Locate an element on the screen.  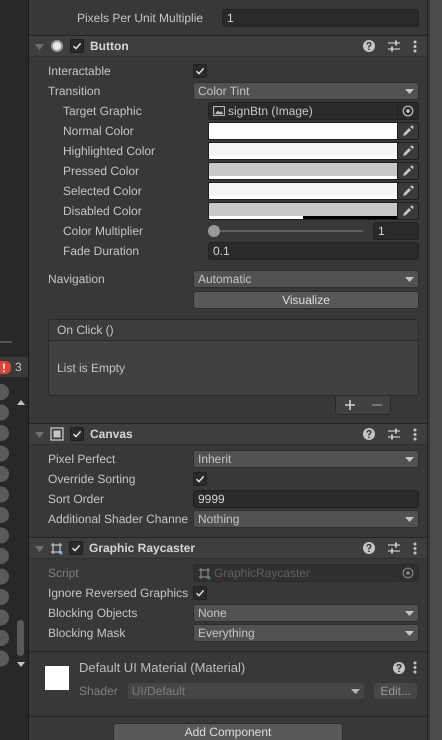
image-icon is located at coordinates (219, 111).